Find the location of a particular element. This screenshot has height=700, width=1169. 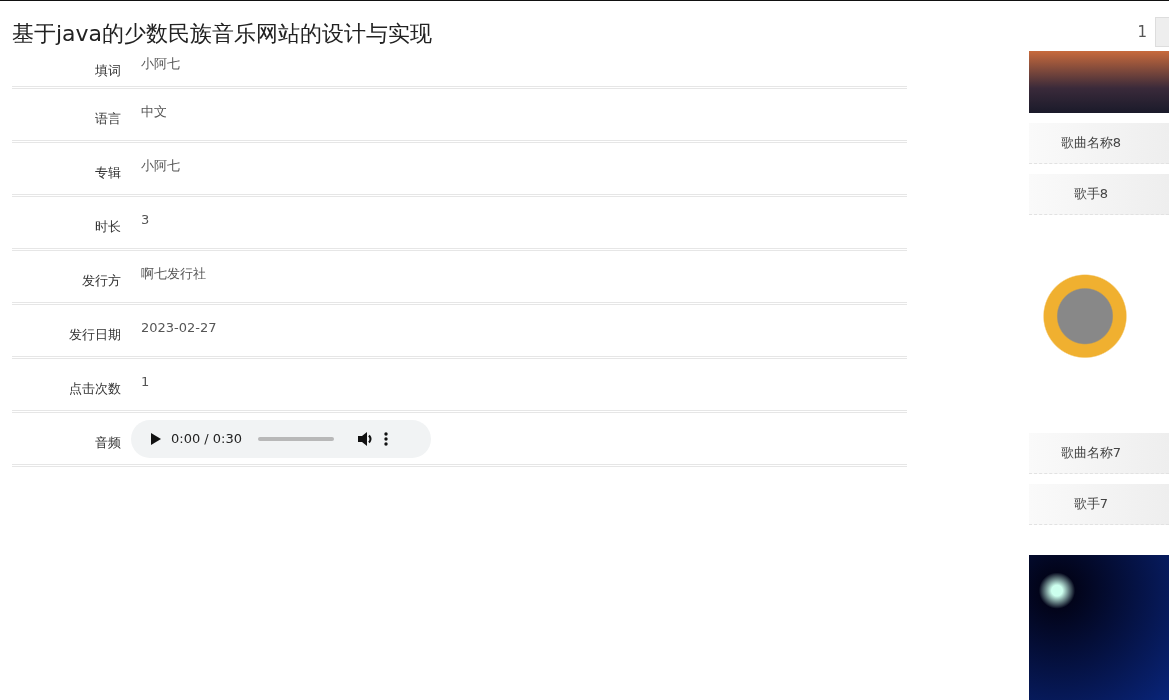

field-label: 音频 is located at coordinates (107, 442).